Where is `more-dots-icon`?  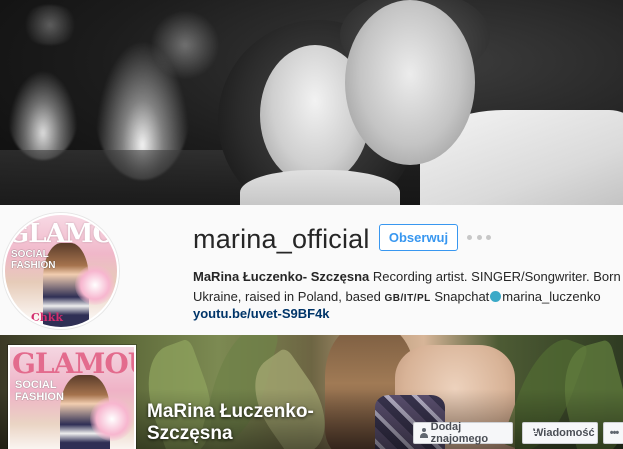 more-dots-icon is located at coordinates (479, 237).